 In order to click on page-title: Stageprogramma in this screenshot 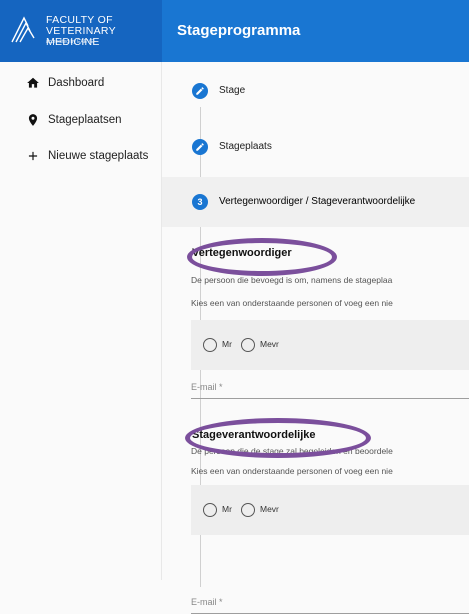, I will do `click(239, 30)`.